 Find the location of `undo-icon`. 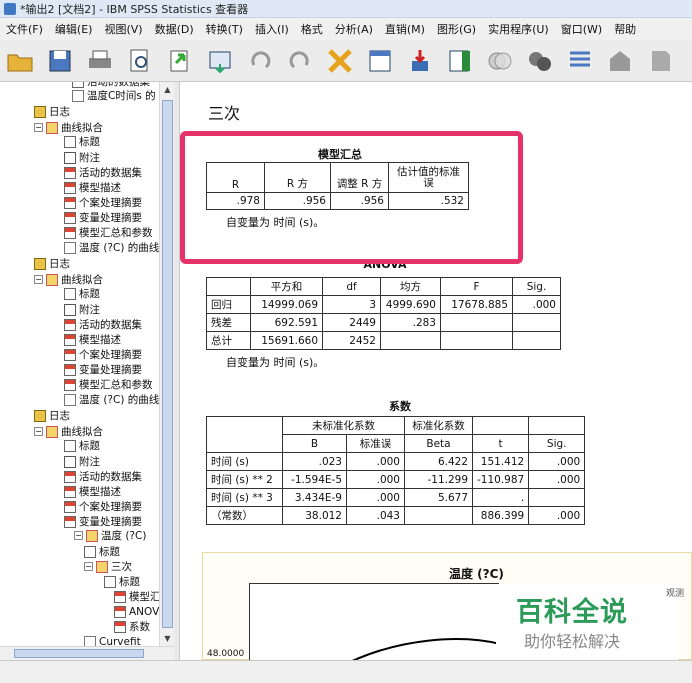

undo-icon is located at coordinates (260, 61).